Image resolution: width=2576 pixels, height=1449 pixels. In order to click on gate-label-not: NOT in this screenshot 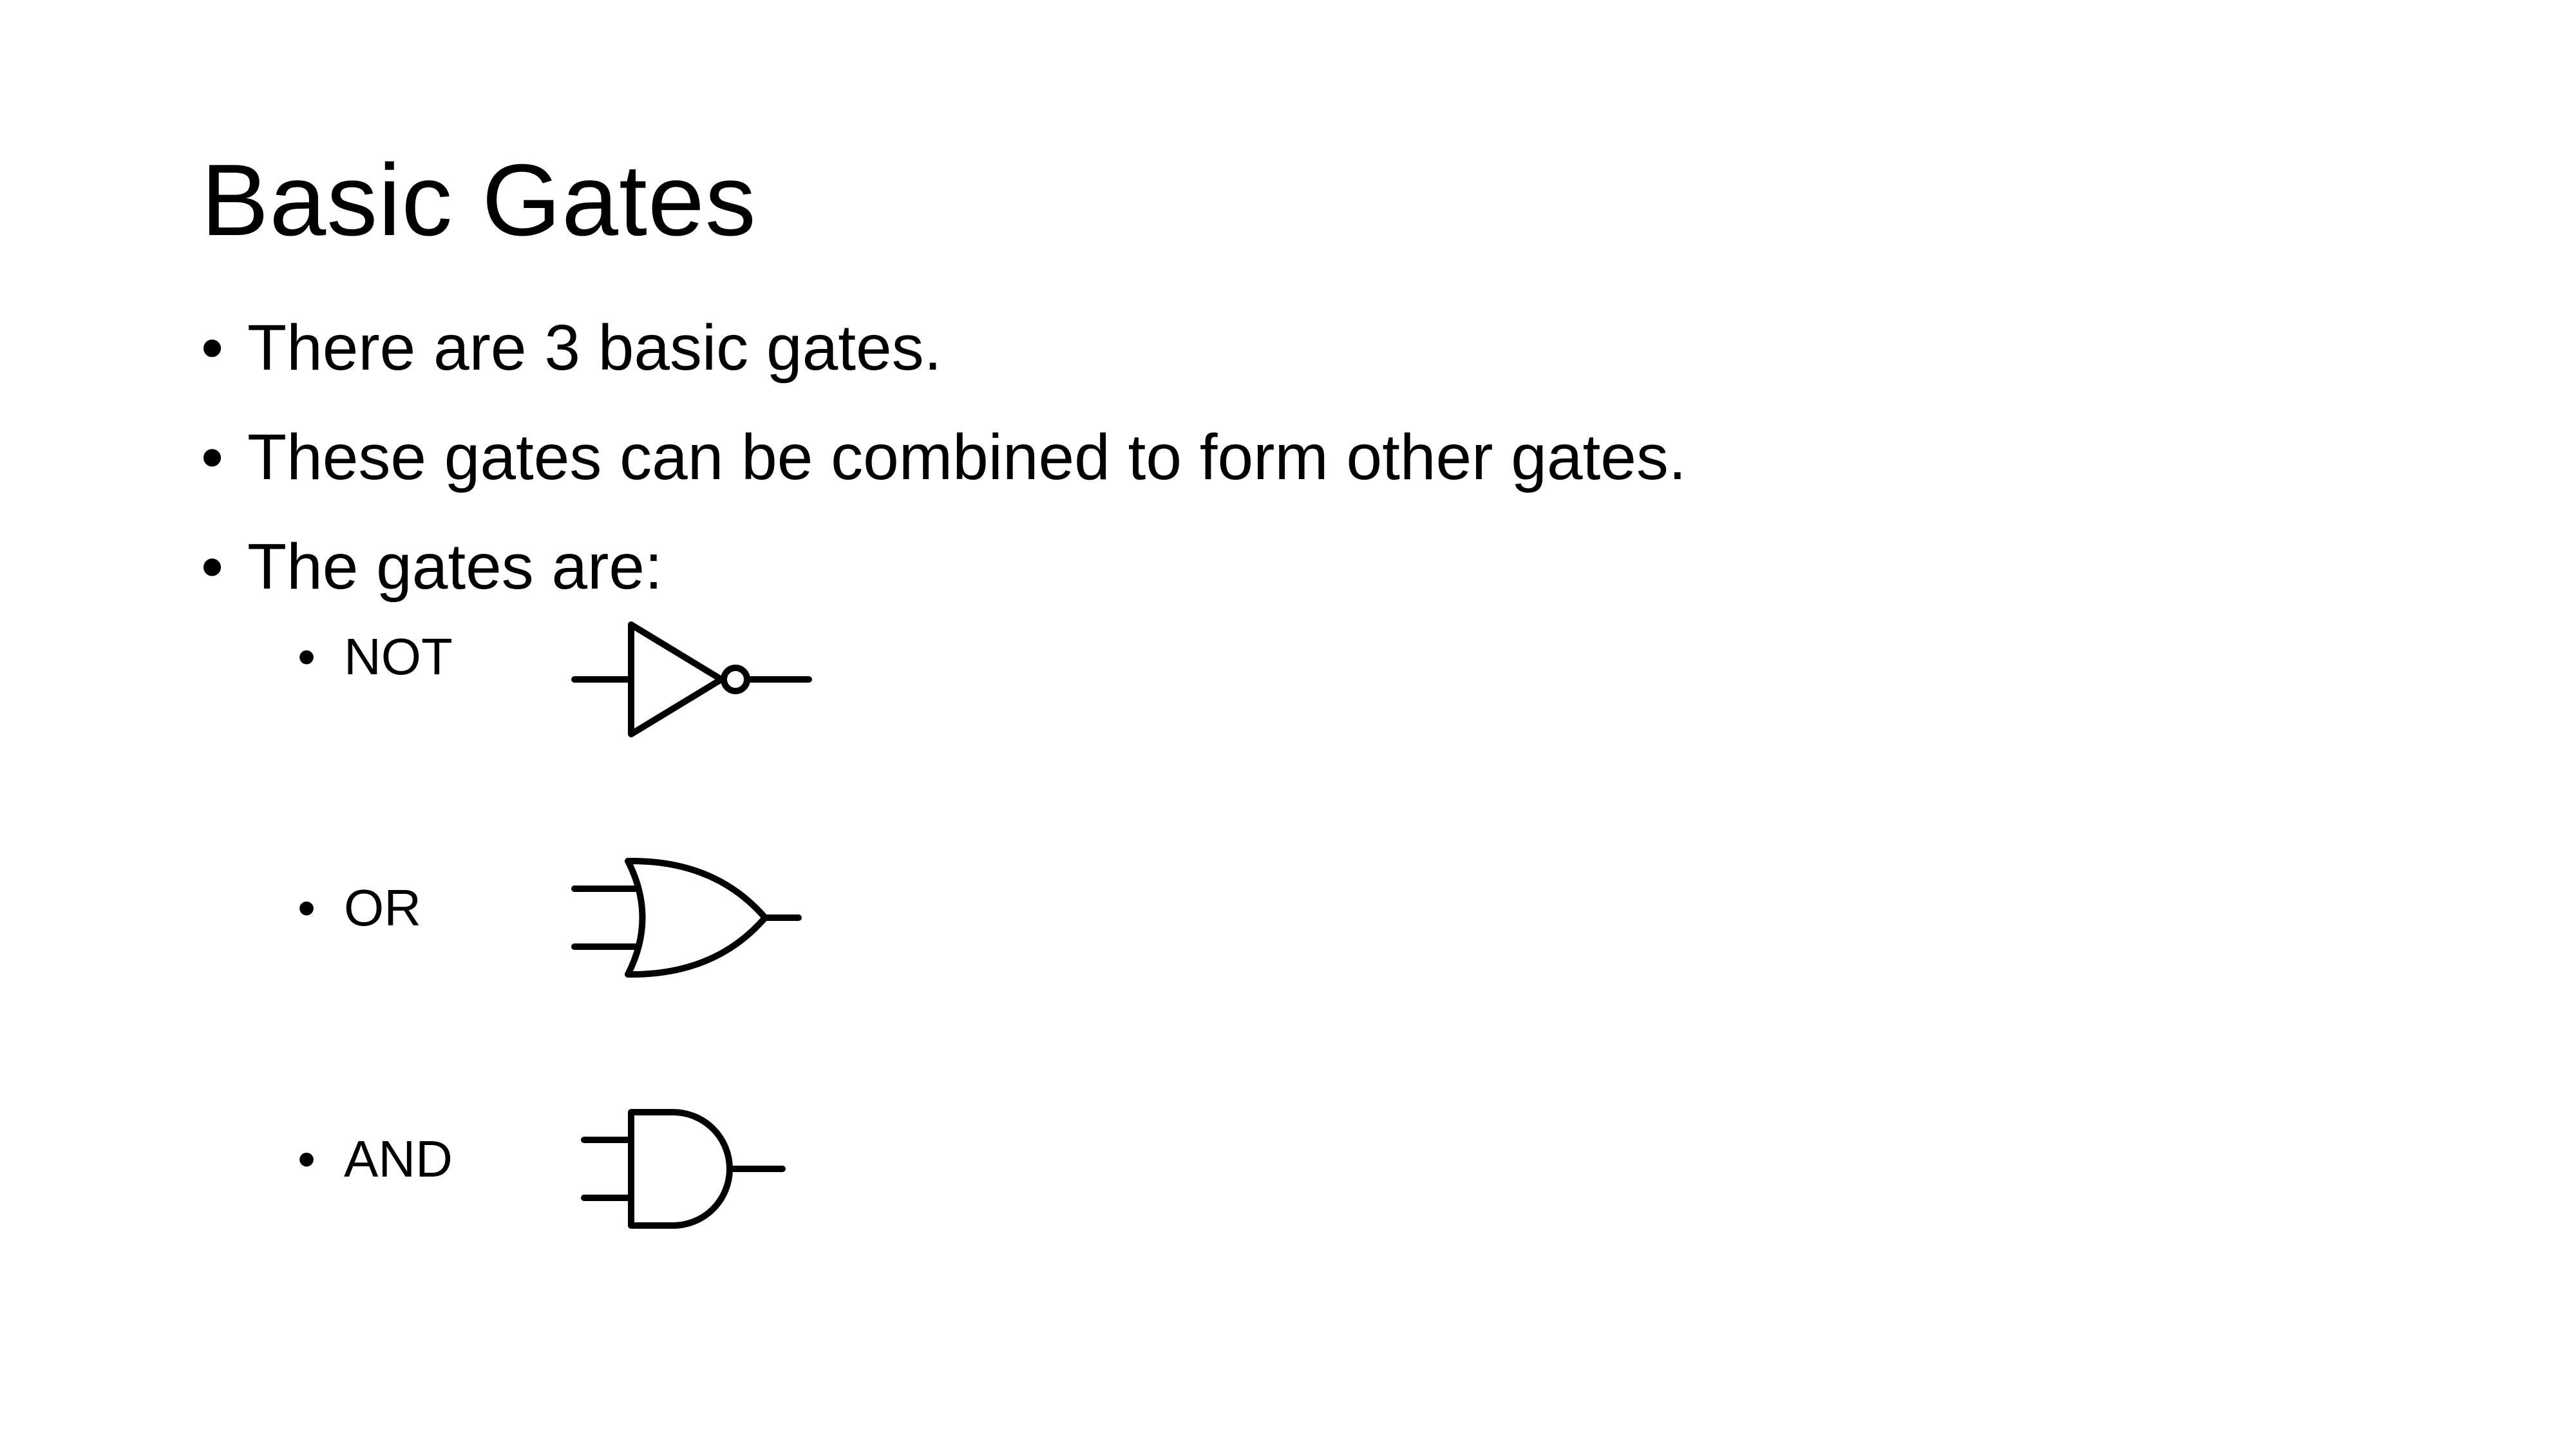, I will do `click(399, 656)`.